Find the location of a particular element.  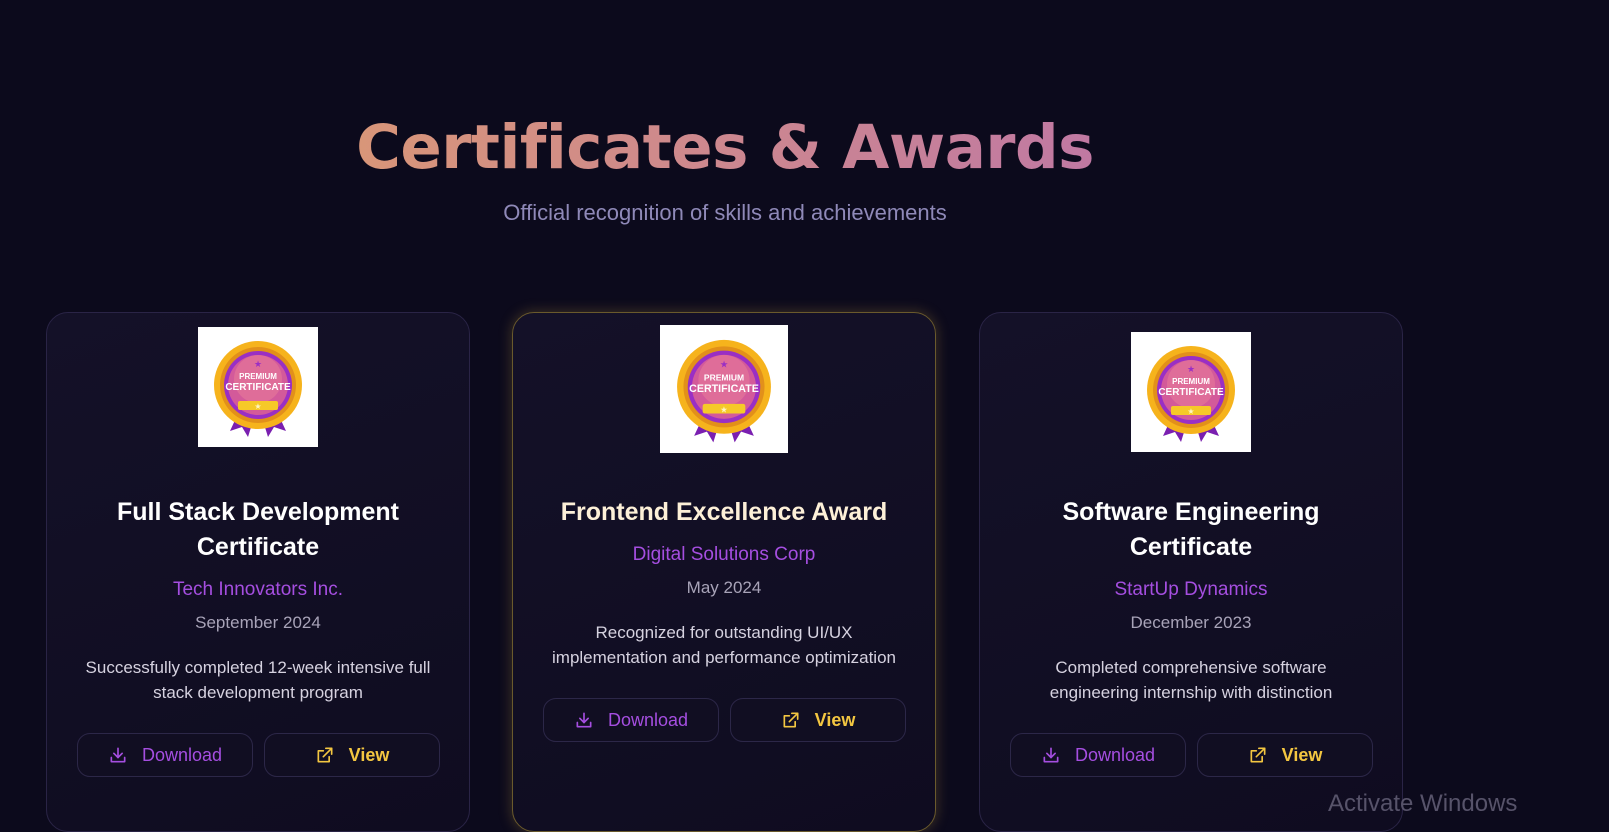

certificate-date: September 2024 is located at coordinates (258, 622).